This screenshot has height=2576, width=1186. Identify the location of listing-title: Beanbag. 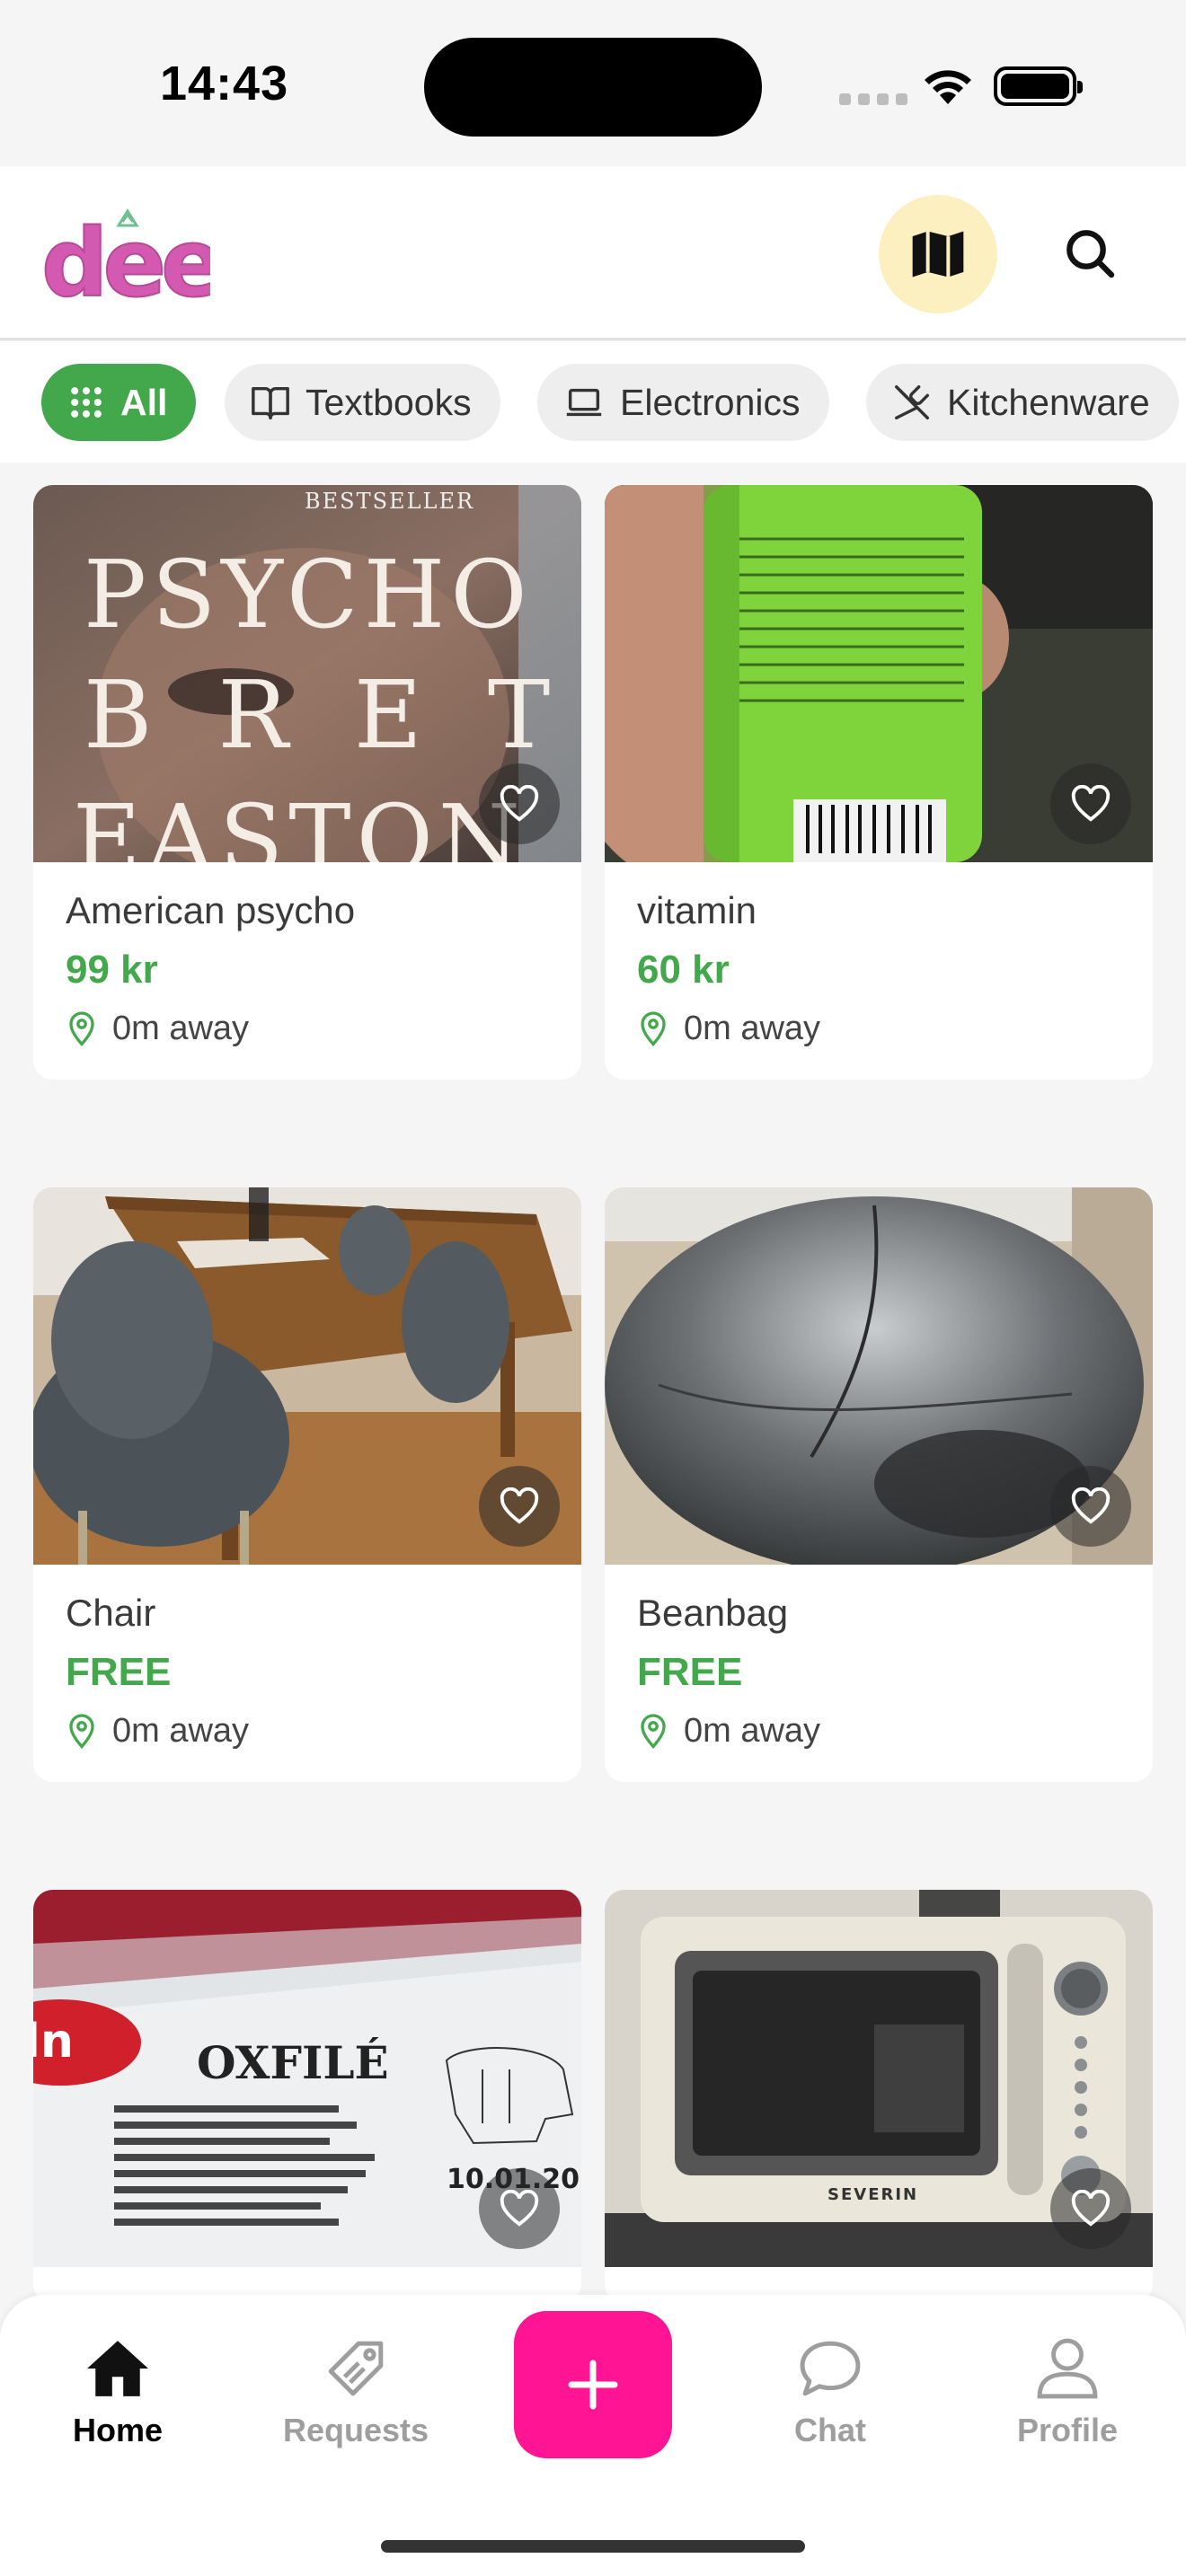
(713, 1613).